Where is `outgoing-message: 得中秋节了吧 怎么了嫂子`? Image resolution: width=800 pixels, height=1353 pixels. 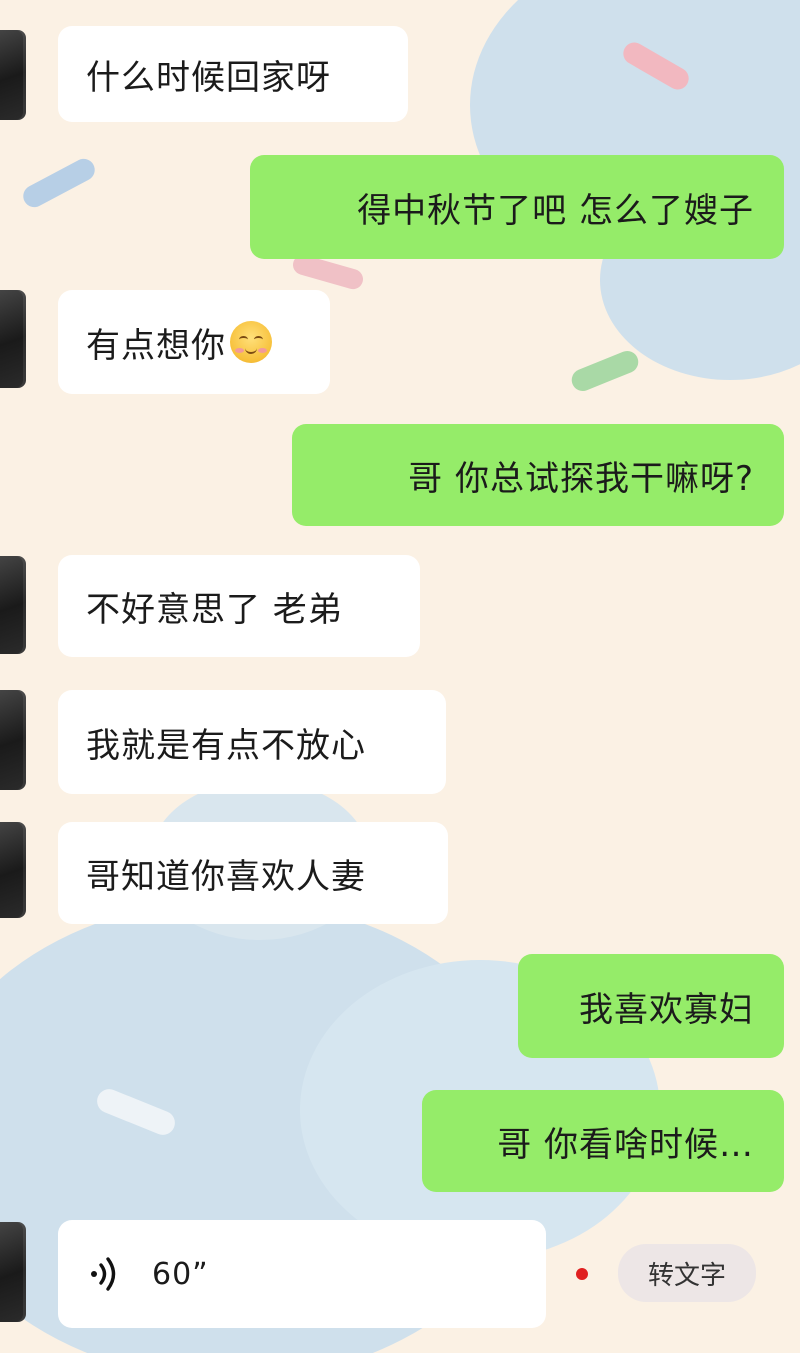 outgoing-message: 得中秋节了吧 怎么了嫂子 is located at coordinates (517, 207).